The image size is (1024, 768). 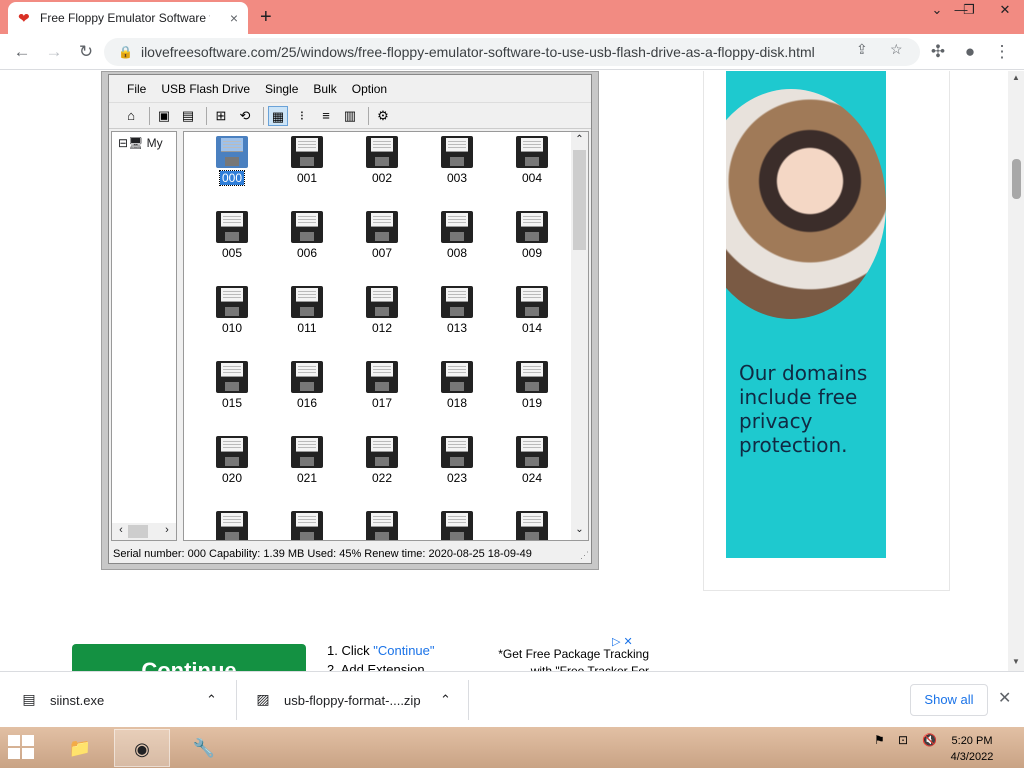 I want to click on floppy-disk-item: 017, so click(x=382, y=395).